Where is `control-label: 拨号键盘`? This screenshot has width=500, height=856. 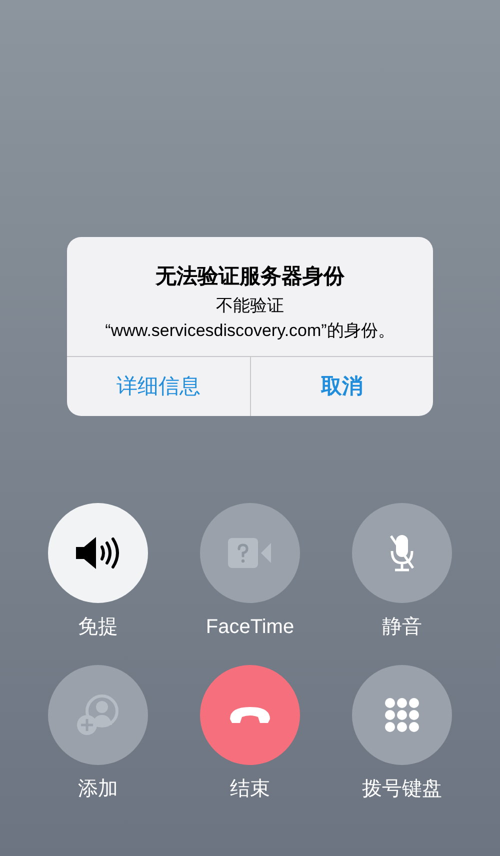
control-label: 拨号键盘 is located at coordinates (402, 789).